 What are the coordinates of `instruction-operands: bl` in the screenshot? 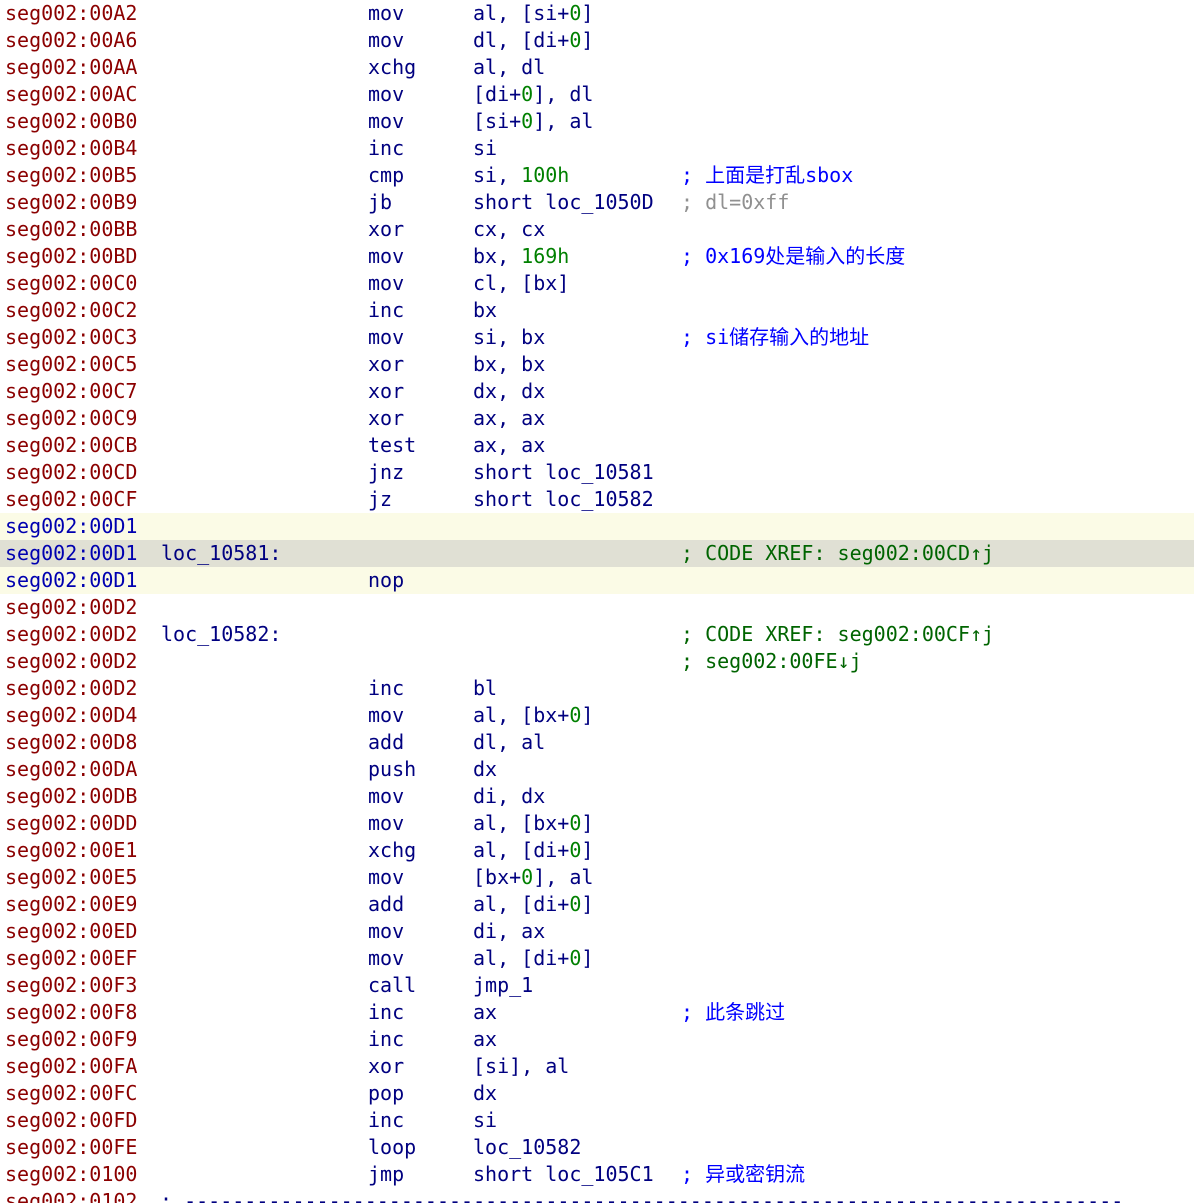 It's located at (485, 688).